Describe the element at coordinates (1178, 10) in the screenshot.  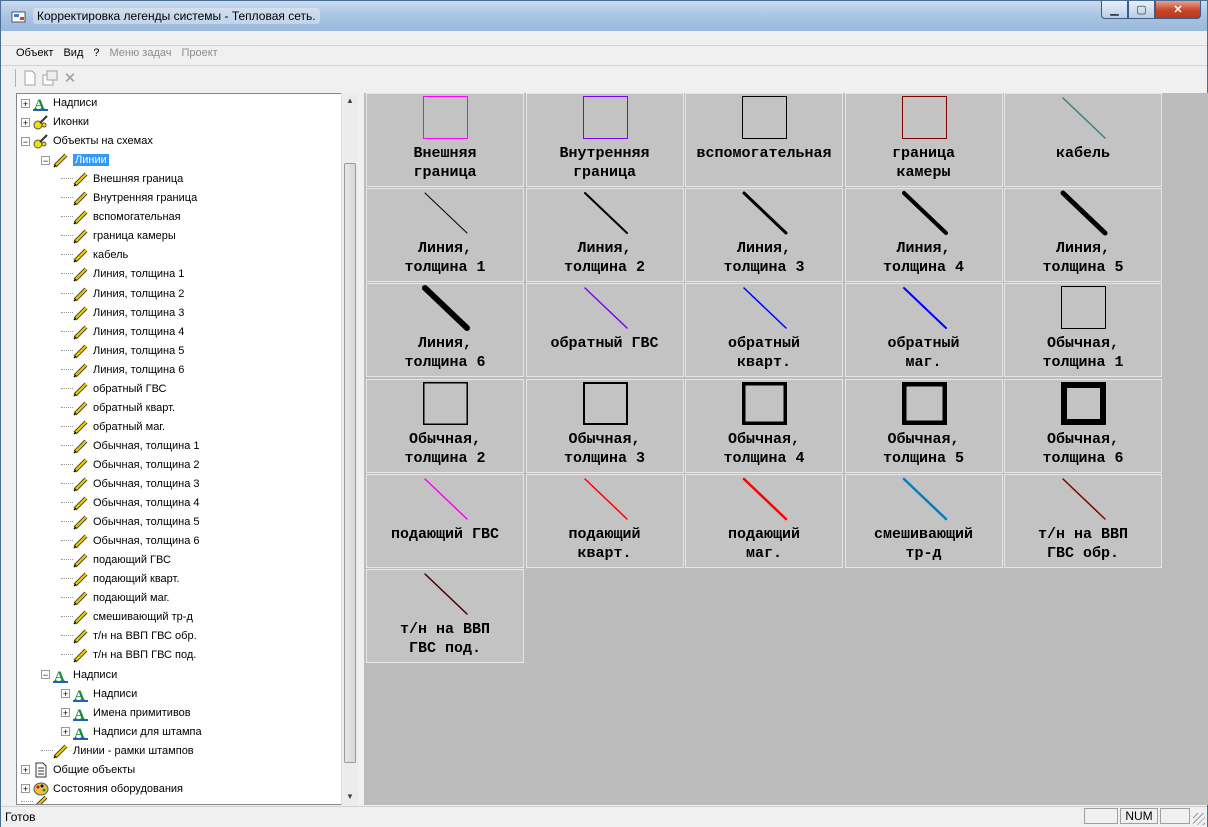
I see `close-button: ✕` at that location.